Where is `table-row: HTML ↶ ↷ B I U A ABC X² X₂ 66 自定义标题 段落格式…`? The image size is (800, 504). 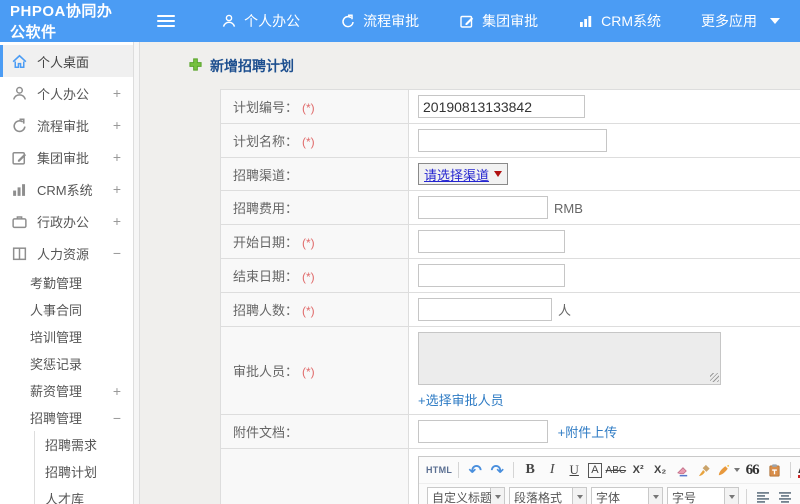 table-row: HTML ↶ ↷ B I U A ABC X² X₂ 66 自定义标题 段落格式… is located at coordinates (510, 476).